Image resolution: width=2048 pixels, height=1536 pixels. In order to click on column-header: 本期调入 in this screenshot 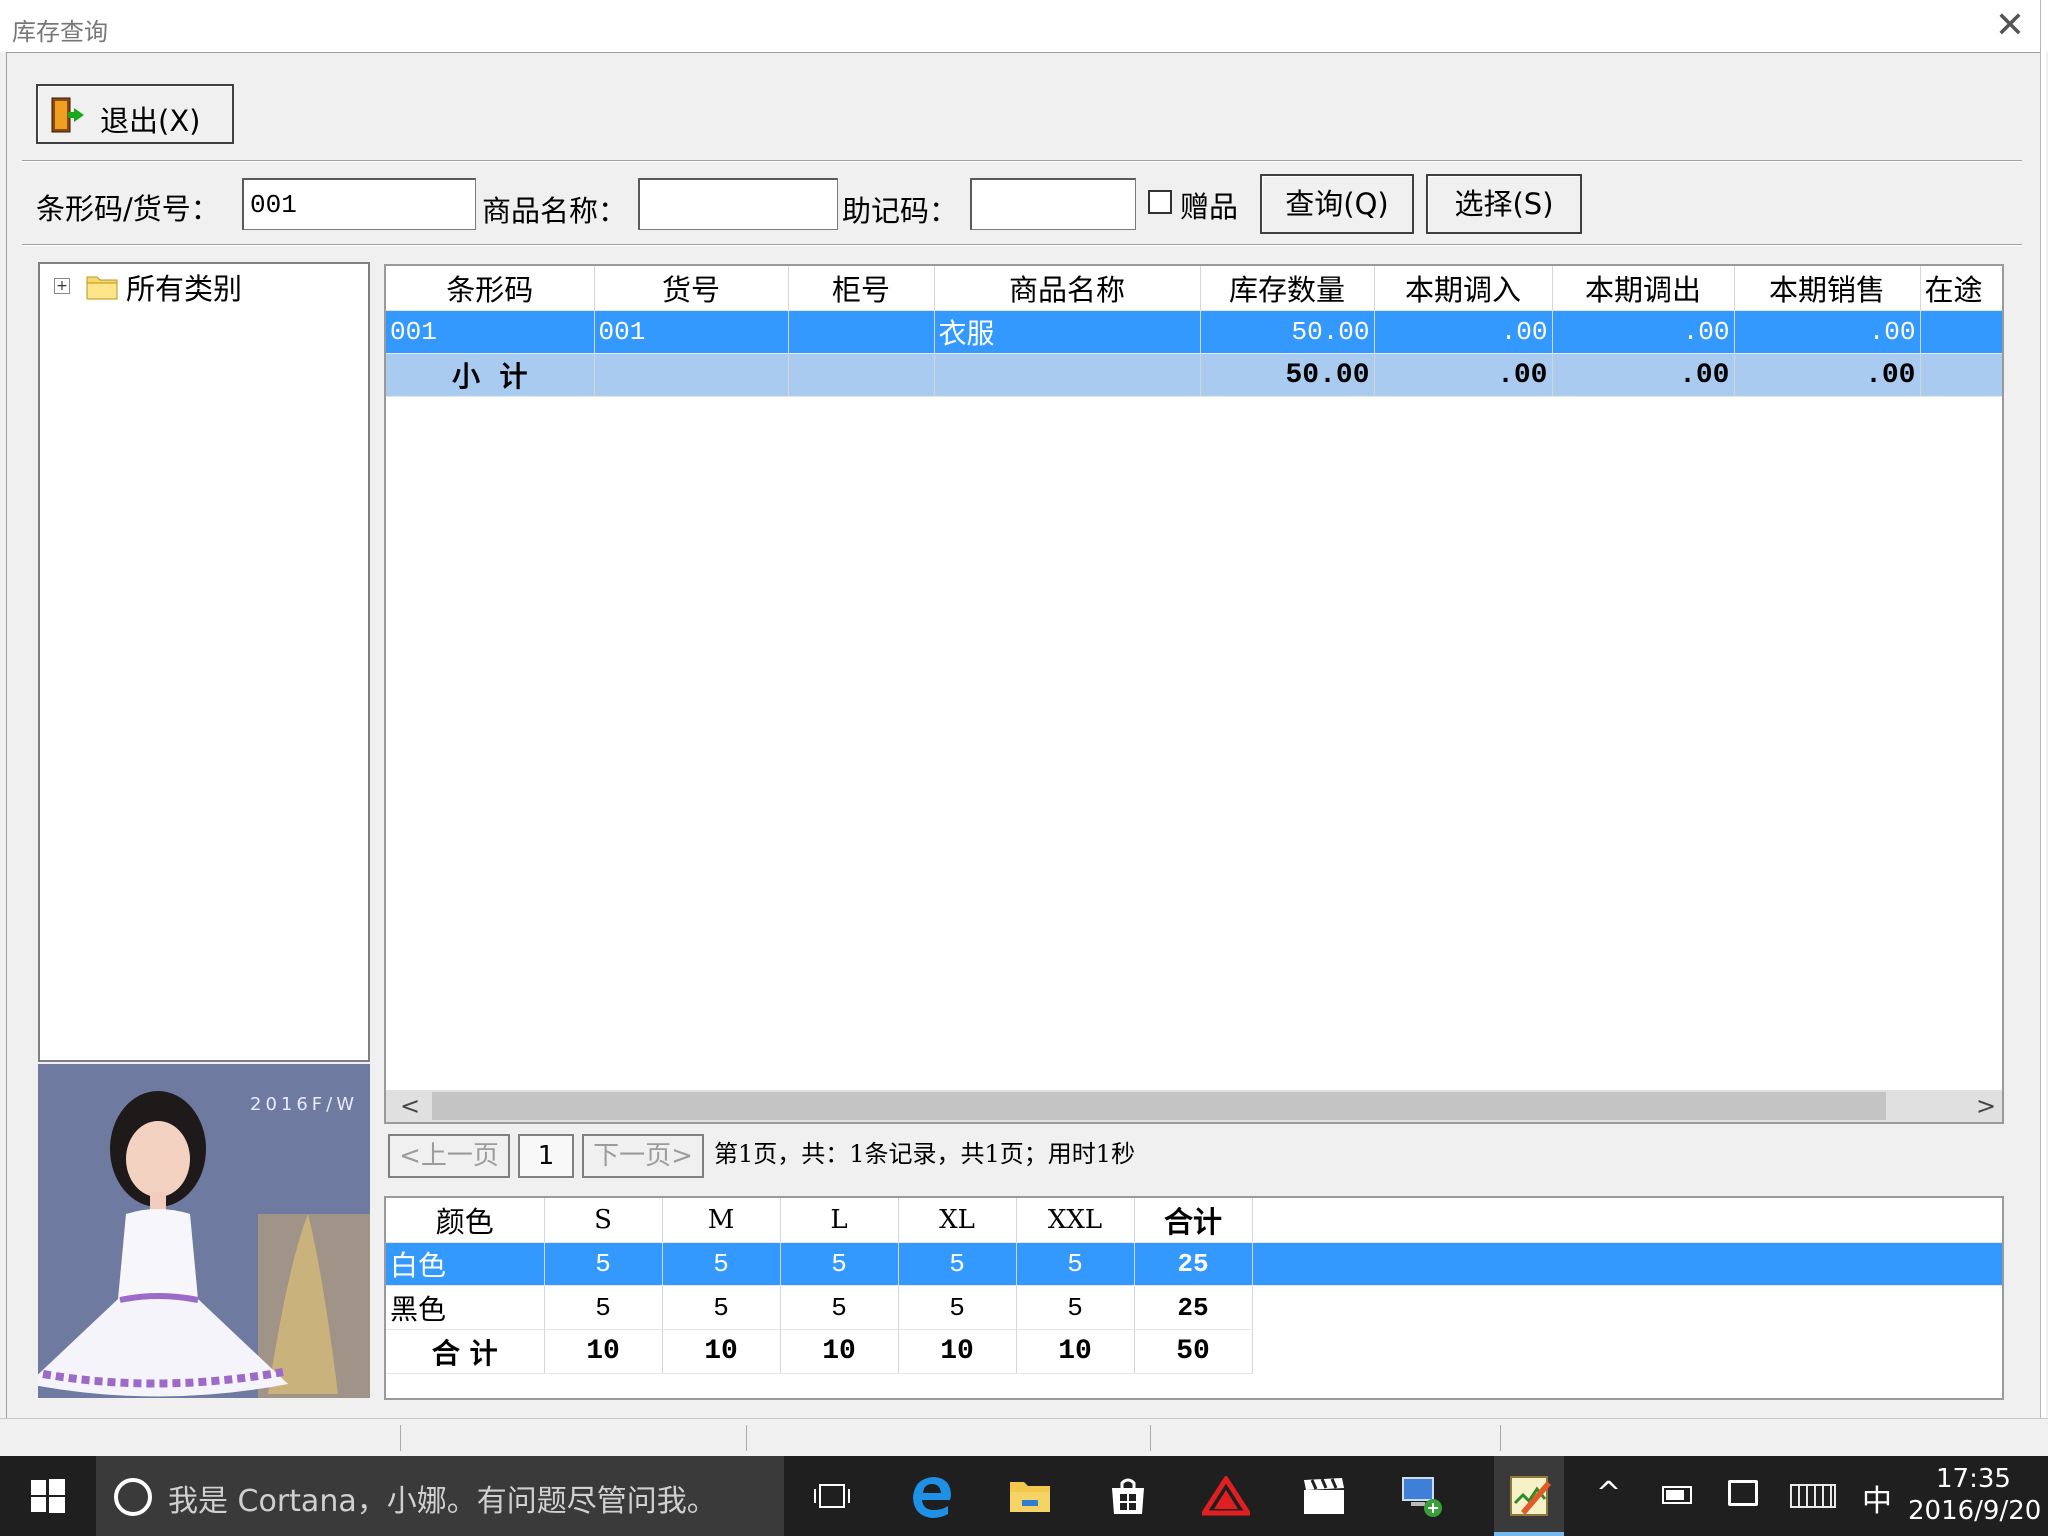, I will do `click(1463, 288)`.